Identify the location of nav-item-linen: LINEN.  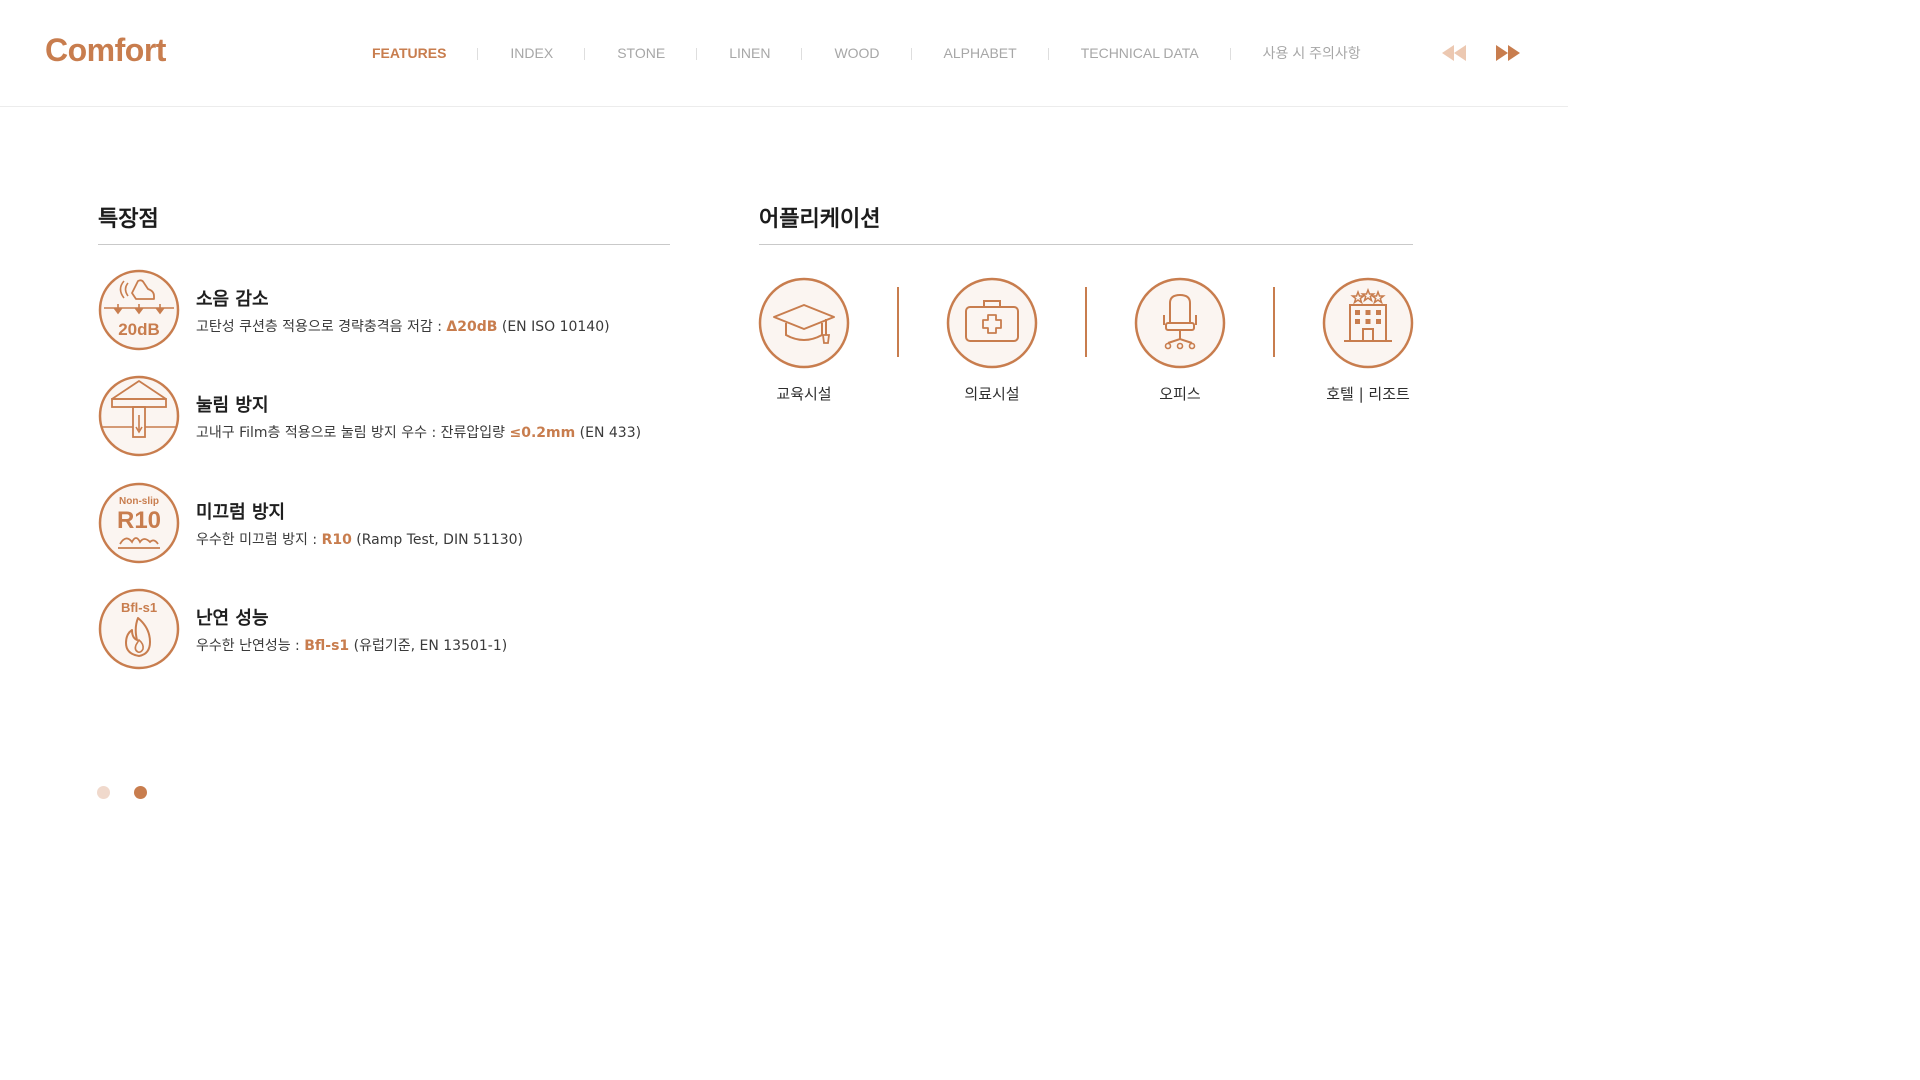
(750, 53).